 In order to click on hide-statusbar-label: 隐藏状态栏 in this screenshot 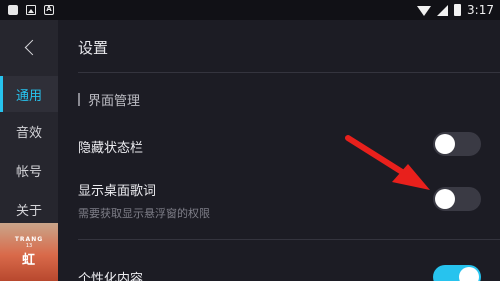, I will do `click(111, 148)`.